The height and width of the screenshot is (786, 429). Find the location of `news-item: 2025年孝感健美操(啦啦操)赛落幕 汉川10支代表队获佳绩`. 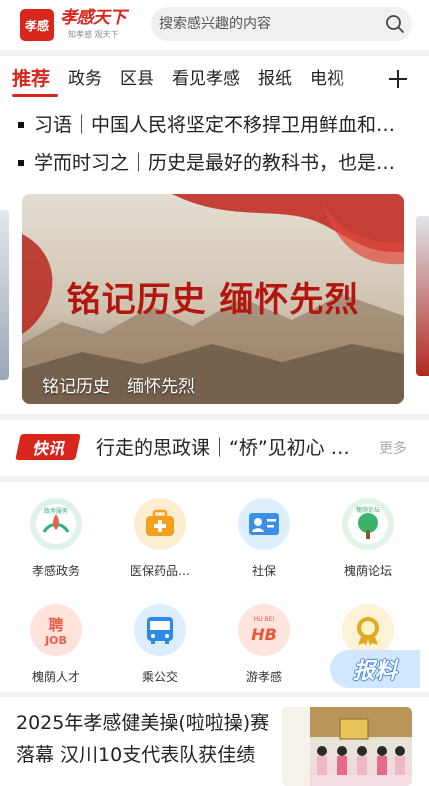

news-item: 2025年孝感健美操(啦啦操)赛落幕 汉川10支代表队获佳绩 is located at coordinates (214, 741).